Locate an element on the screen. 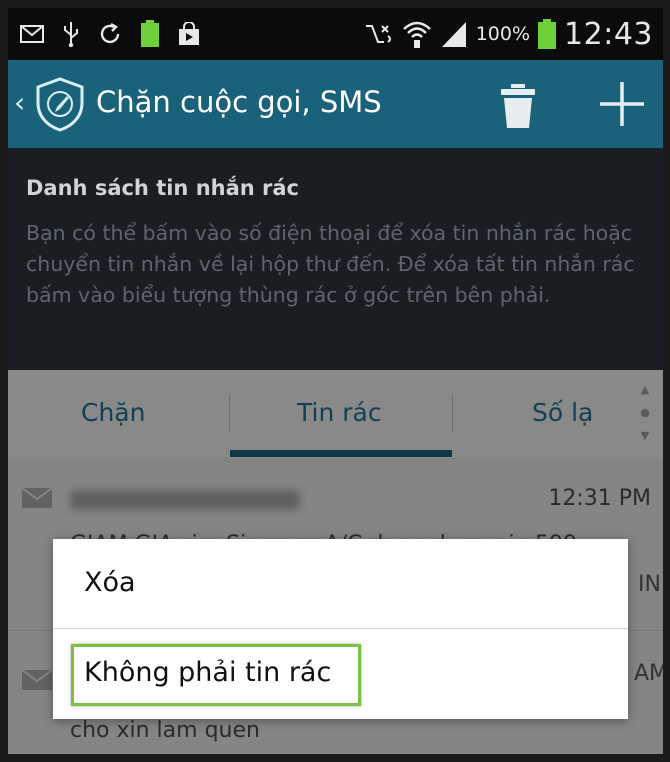  notification-icons is located at coordinates (110, 34).